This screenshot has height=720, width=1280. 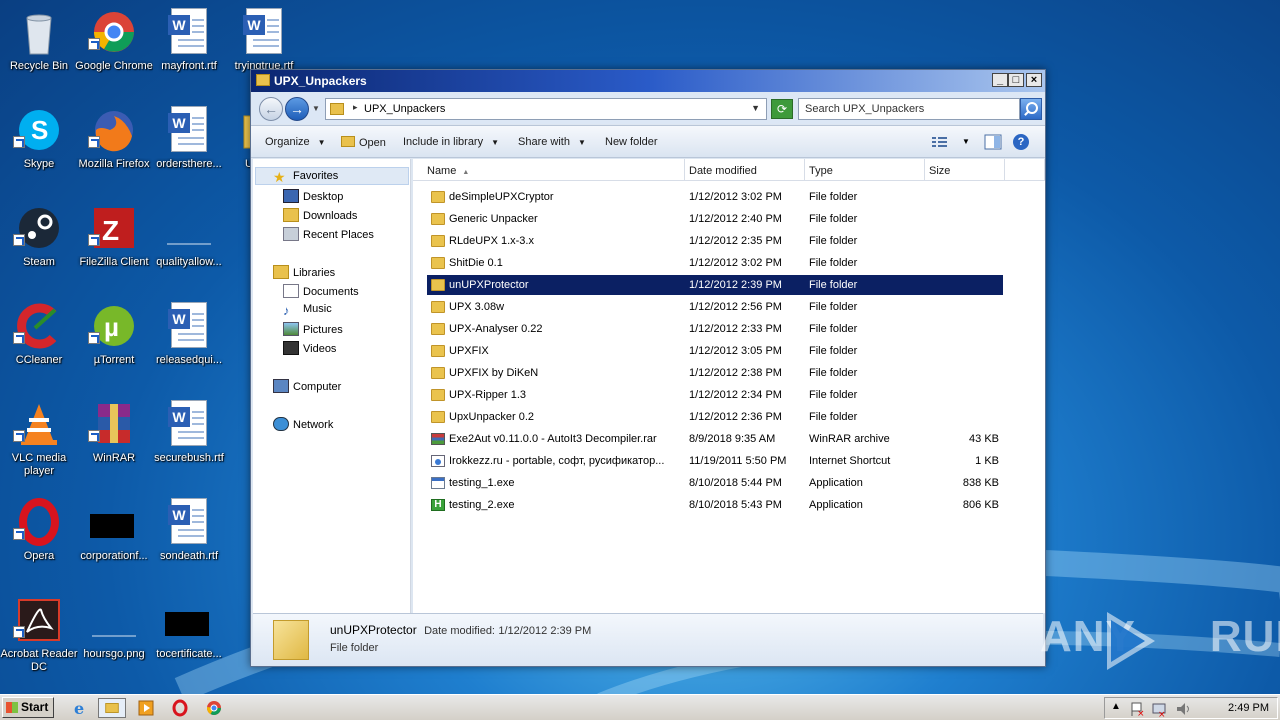 What do you see at coordinates (114, 634) in the screenshot?
I see `desktop-icon-hoursgo-png: hoursgo.png` at bounding box center [114, 634].